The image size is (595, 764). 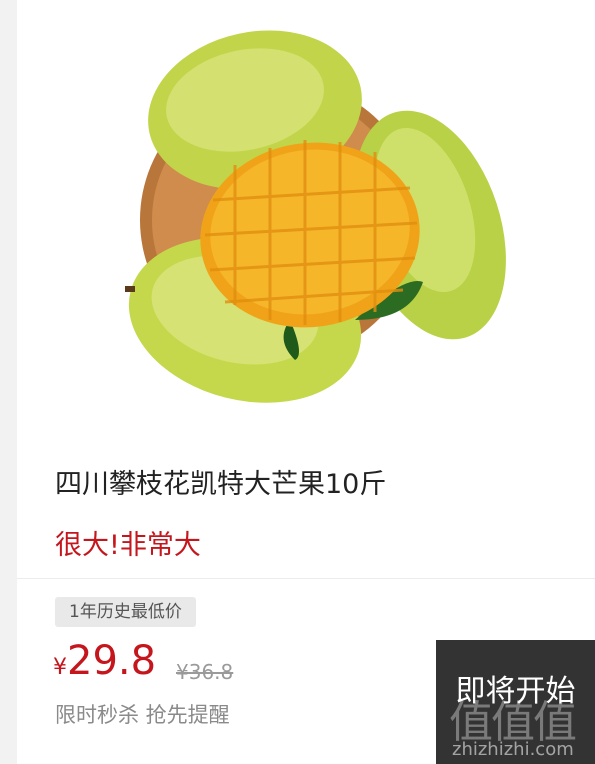 I want to click on original-price: ¥36.8, so click(x=205, y=672).